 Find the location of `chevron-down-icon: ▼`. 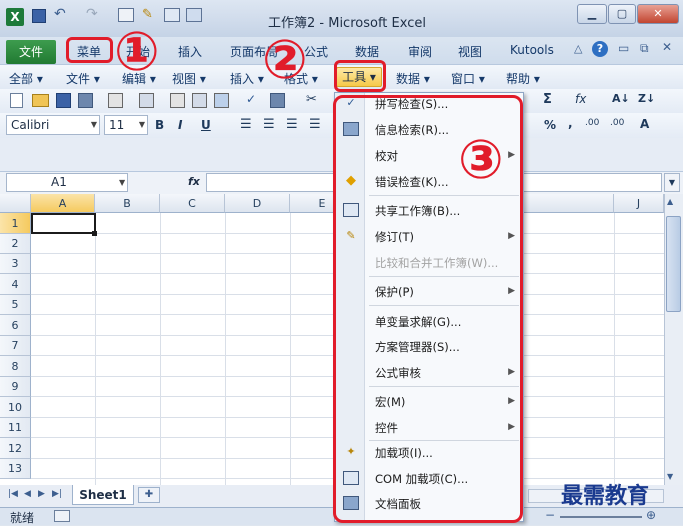

chevron-down-icon: ▼ is located at coordinates (122, 182).